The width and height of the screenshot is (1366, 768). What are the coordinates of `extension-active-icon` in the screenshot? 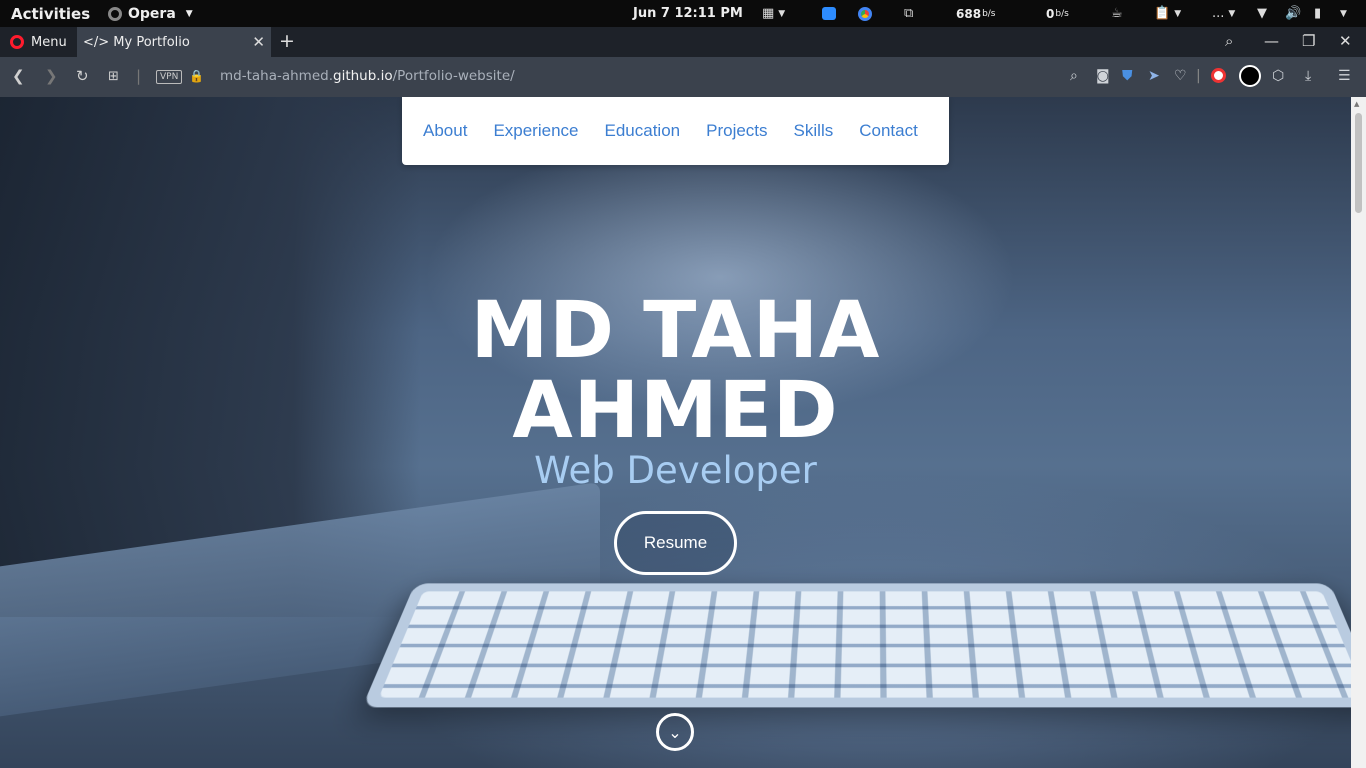 It's located at (1250, 78).